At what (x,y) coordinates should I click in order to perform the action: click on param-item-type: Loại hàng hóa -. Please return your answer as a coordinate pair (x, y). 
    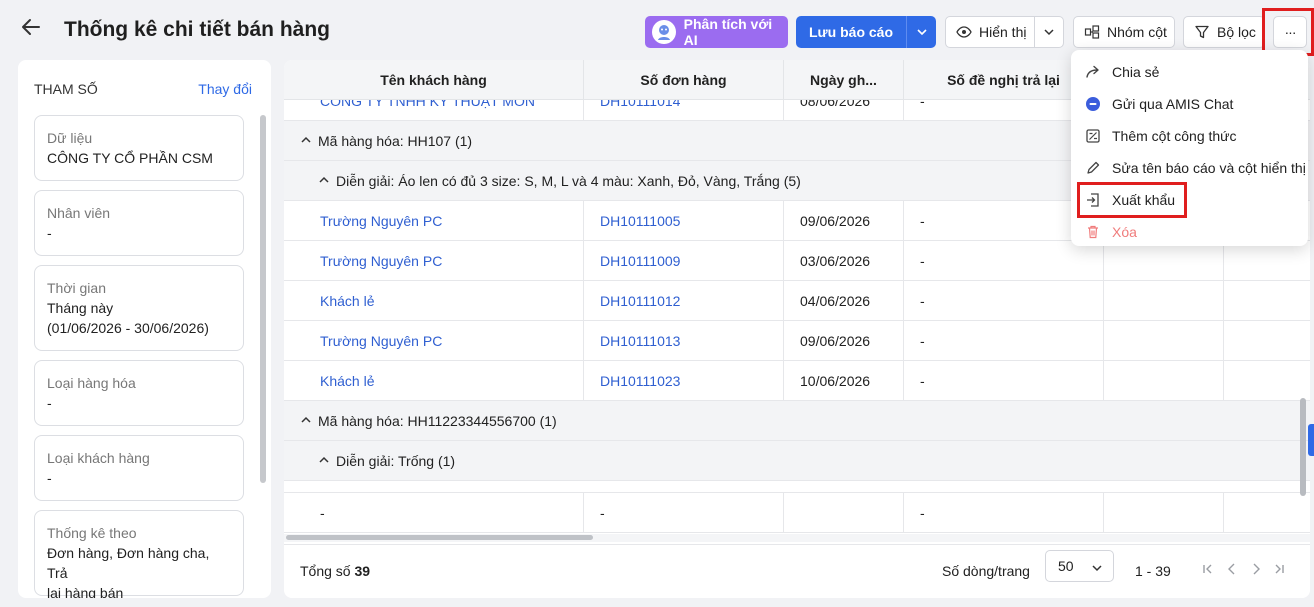
    Looking at the image, I should click on (139, 393).